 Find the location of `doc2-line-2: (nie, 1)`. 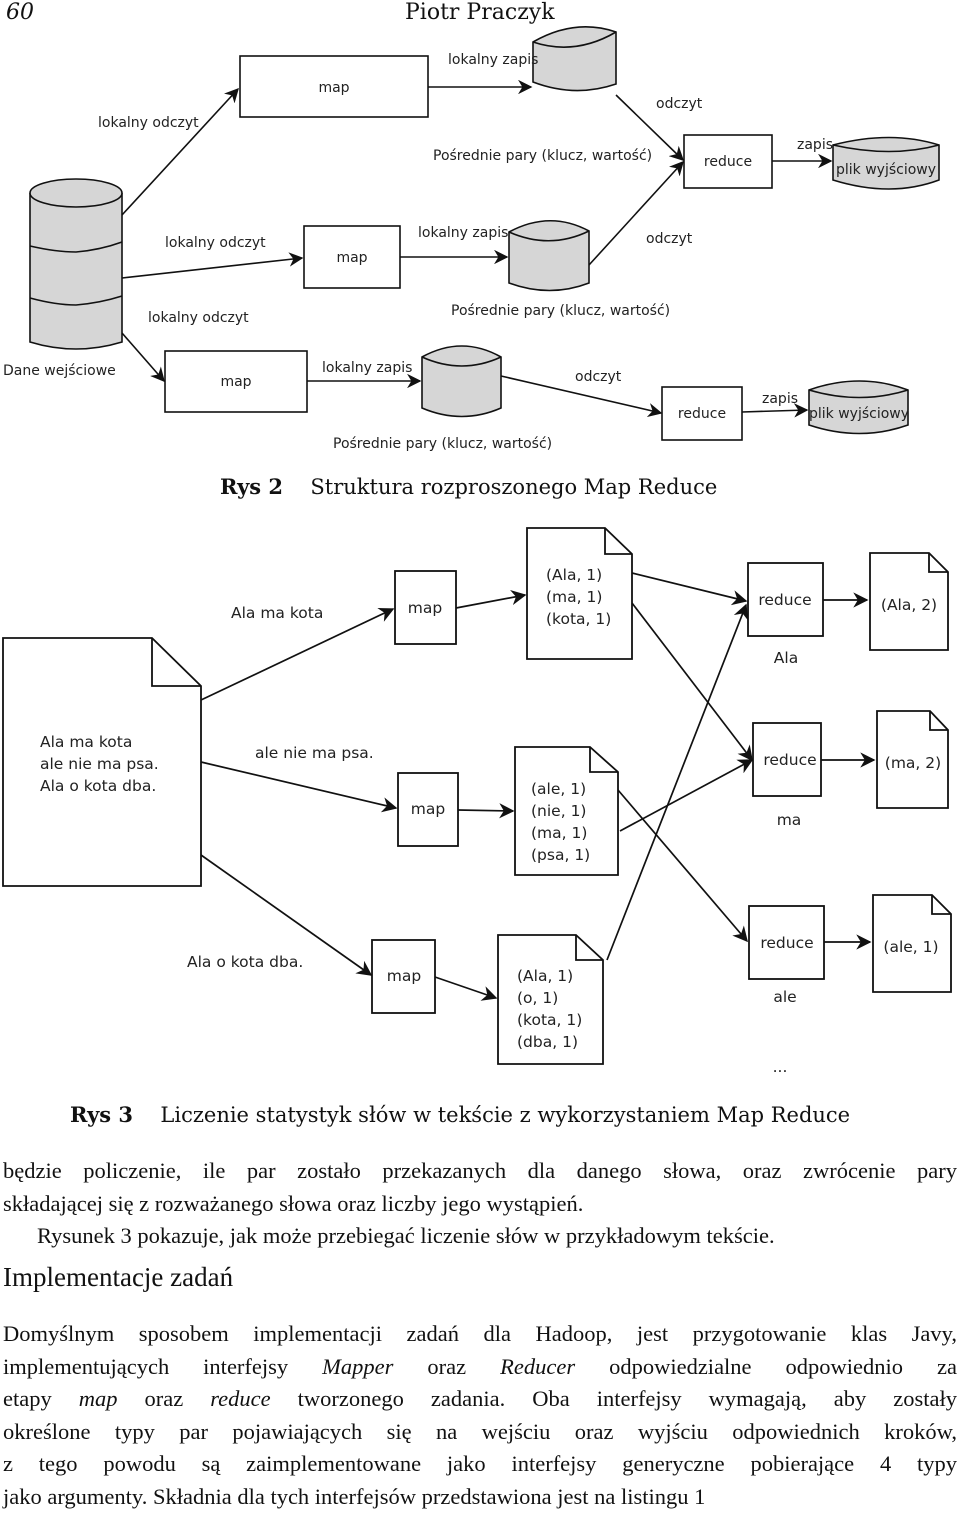

doc2-line-2: (nie, 1) is located at coordinates (558, 811).